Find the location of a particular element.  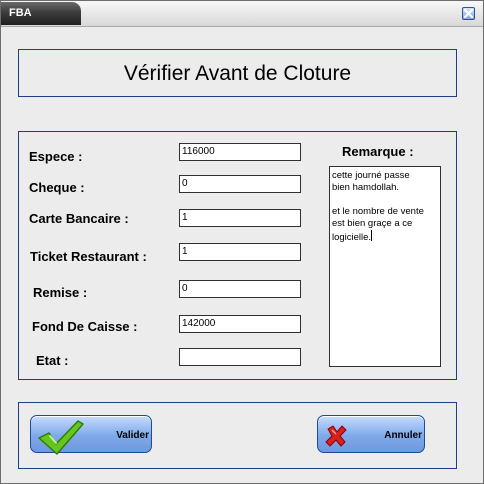

page-title: Vérifier Avant de Cloture is located at coordinates (237, 73).